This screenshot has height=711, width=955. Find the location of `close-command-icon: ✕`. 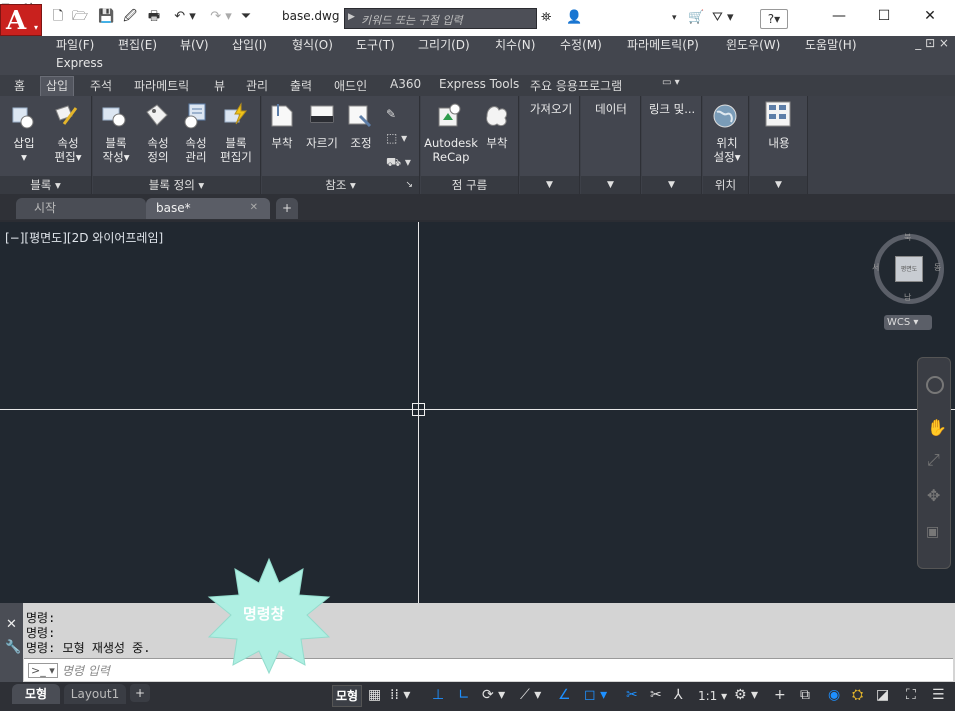

close-command-icon: ✕ is located at coordinates (11, 624).